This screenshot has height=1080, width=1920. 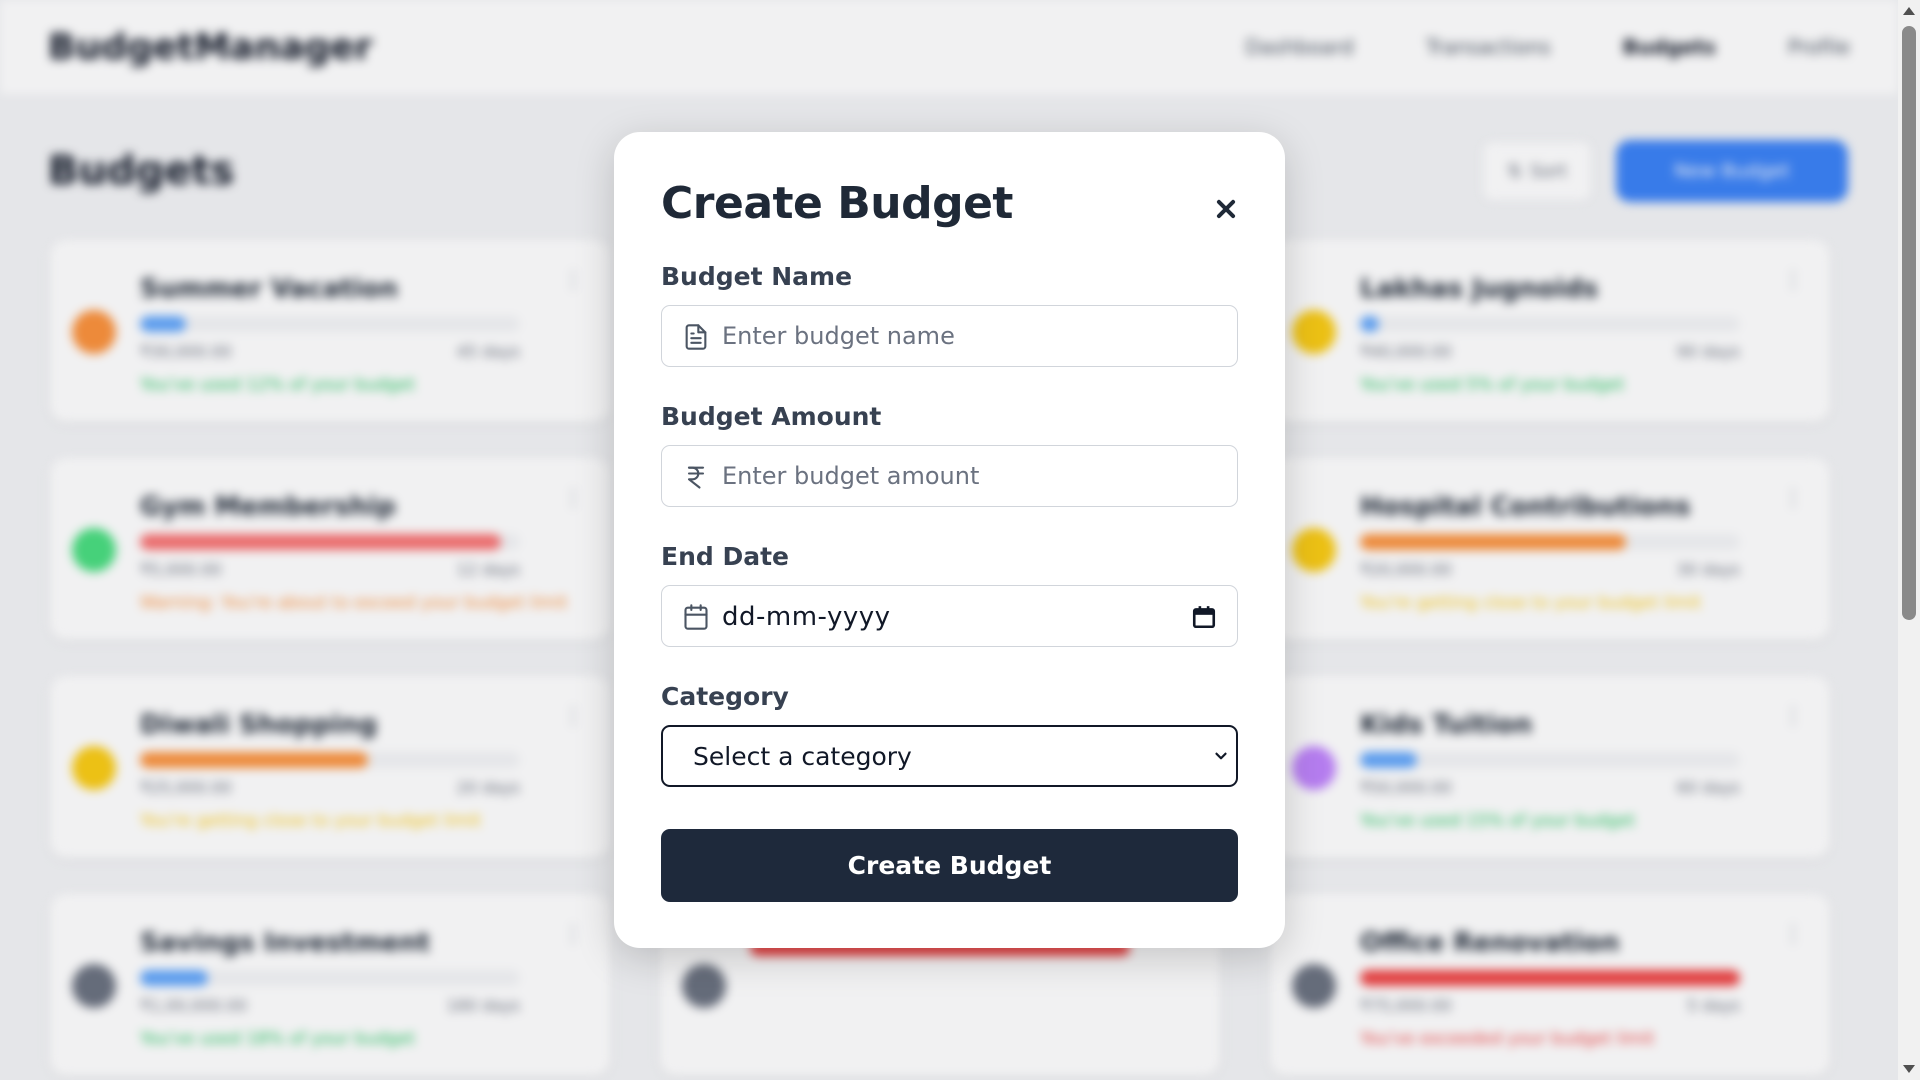 I want to click on scrollbar, so click(x=1909, y=540).